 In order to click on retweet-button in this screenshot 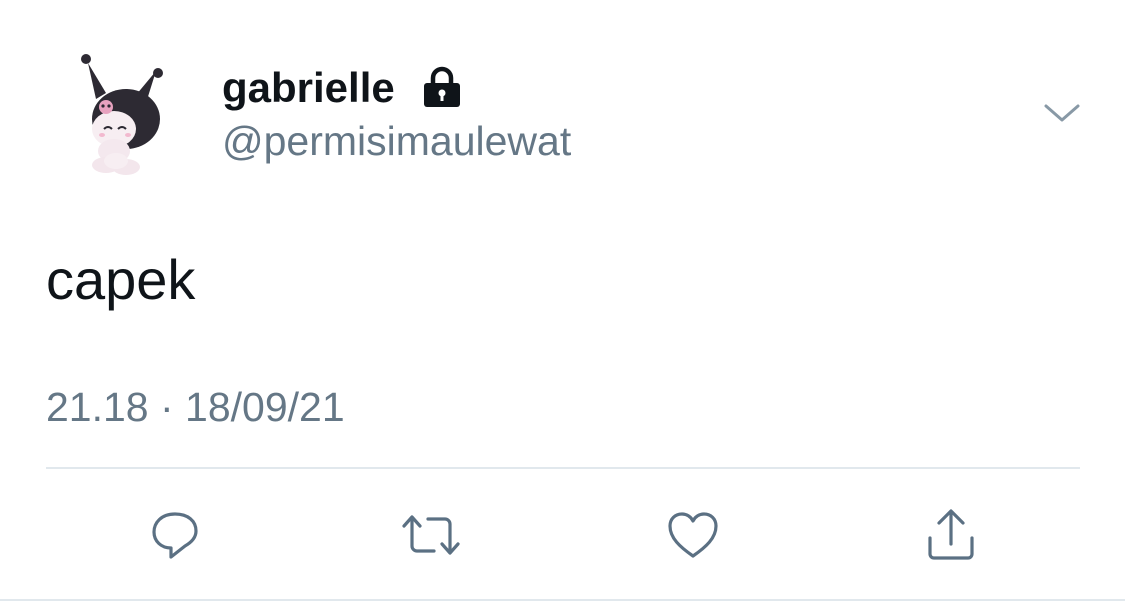, I will do `click(431, 535)`.